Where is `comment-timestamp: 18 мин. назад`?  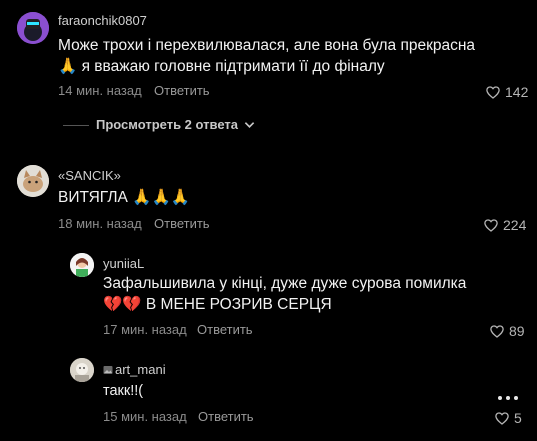 comment-timestamp: 18 мин. назад is located at coordinates (100, 223).